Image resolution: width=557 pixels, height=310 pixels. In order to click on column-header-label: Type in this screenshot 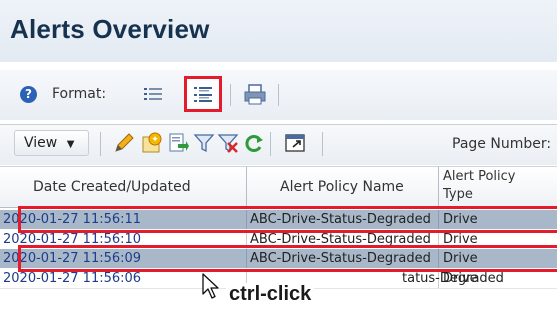, I will do `click(458, 194)`.